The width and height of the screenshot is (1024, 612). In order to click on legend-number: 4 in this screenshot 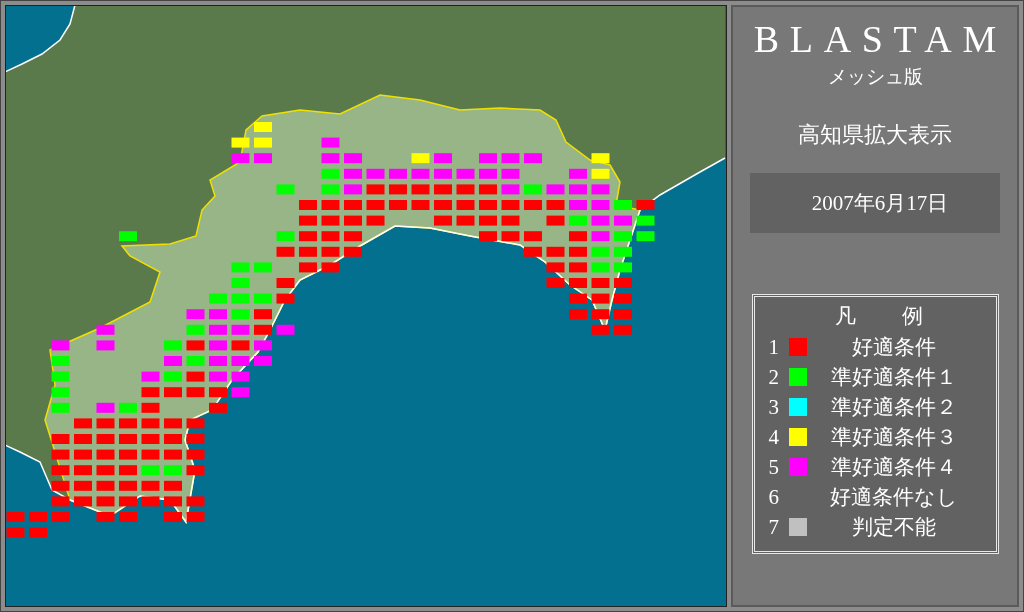, I will do `click(774, 437)`.